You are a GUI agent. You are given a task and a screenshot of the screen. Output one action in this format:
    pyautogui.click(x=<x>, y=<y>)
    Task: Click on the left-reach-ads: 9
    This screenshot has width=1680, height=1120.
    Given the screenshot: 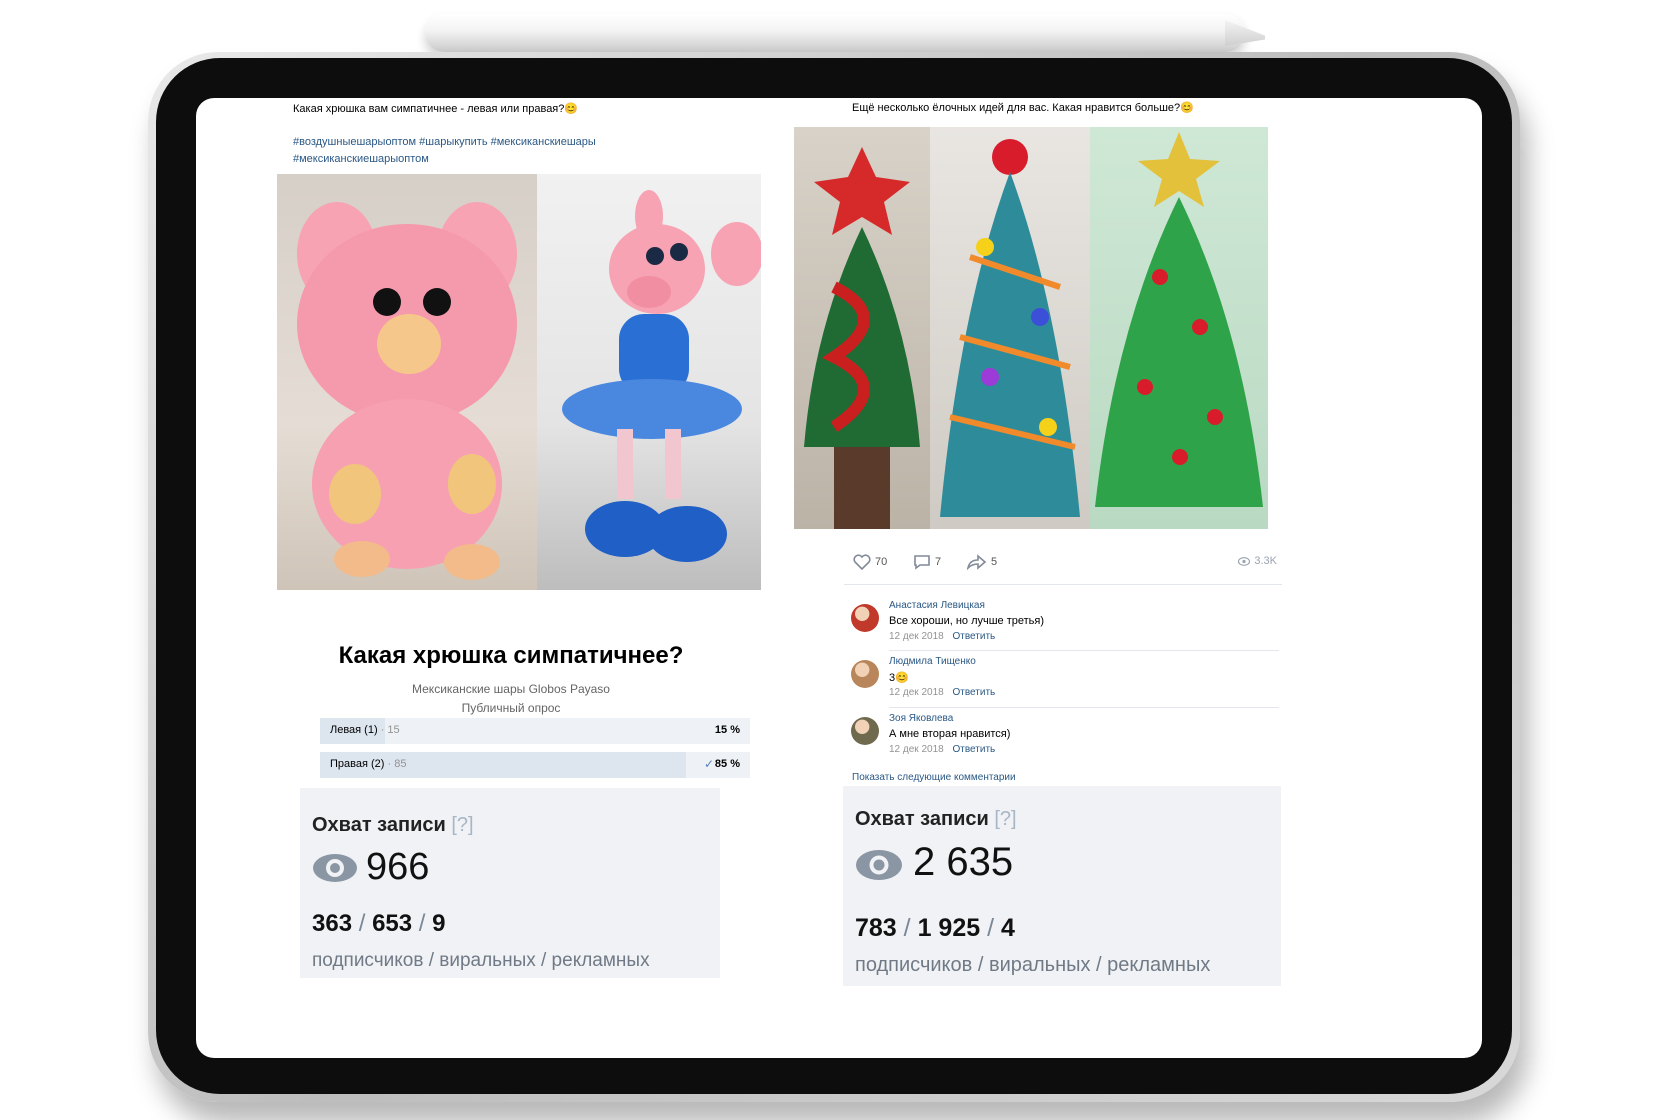 What is the action you would take?
    pyautogui.click(x=439, y=923)
    